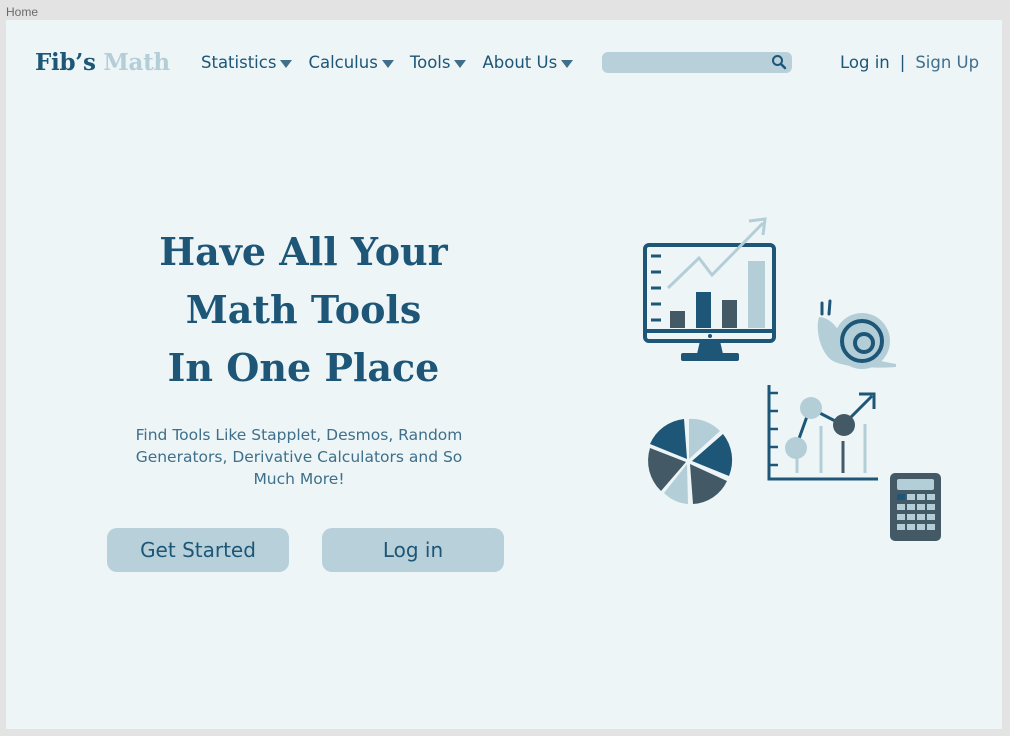 This screenshot has width=1010, height=736. I want to click on search-input, so click(687, 63).